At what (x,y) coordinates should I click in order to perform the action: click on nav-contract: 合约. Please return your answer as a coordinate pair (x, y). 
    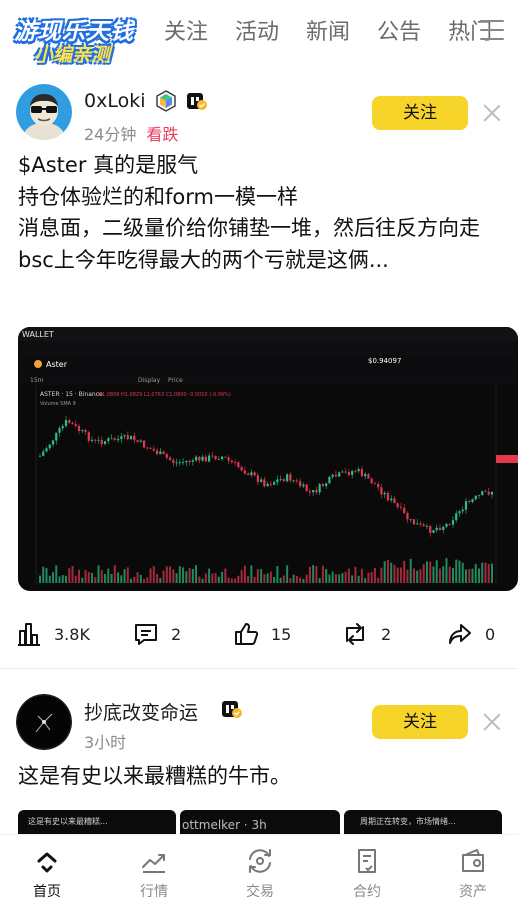
    Looking at the image, I should click on (367, 874).